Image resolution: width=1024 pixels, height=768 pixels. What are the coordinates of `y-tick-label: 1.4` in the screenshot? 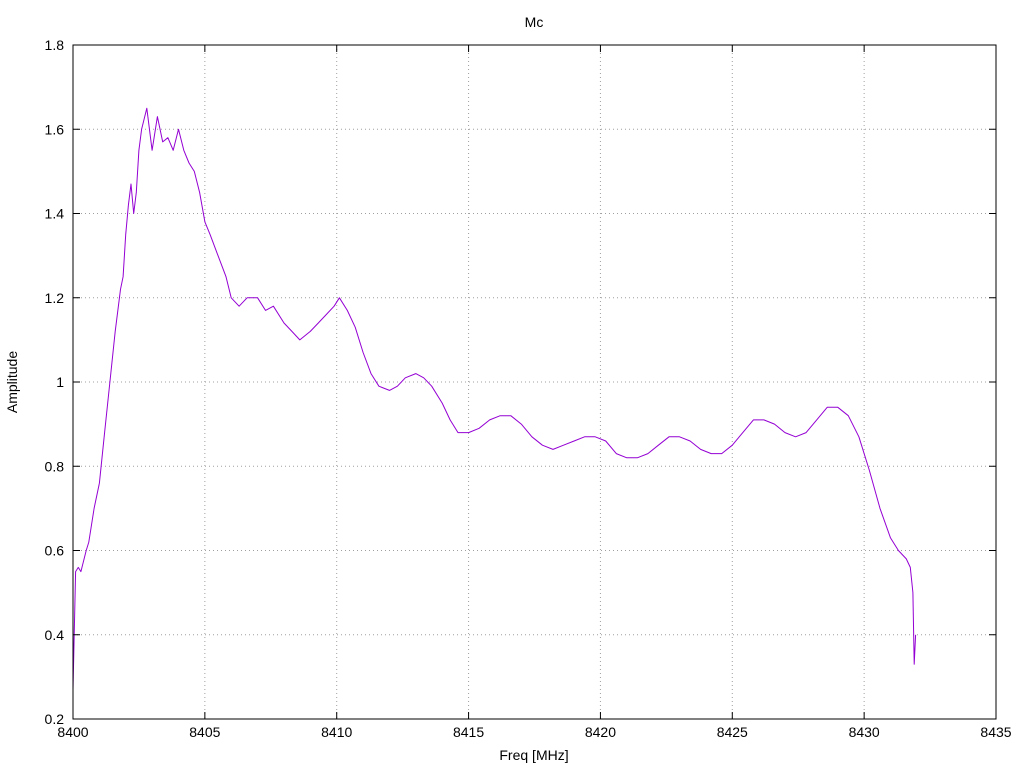 It's located at (55, 214).